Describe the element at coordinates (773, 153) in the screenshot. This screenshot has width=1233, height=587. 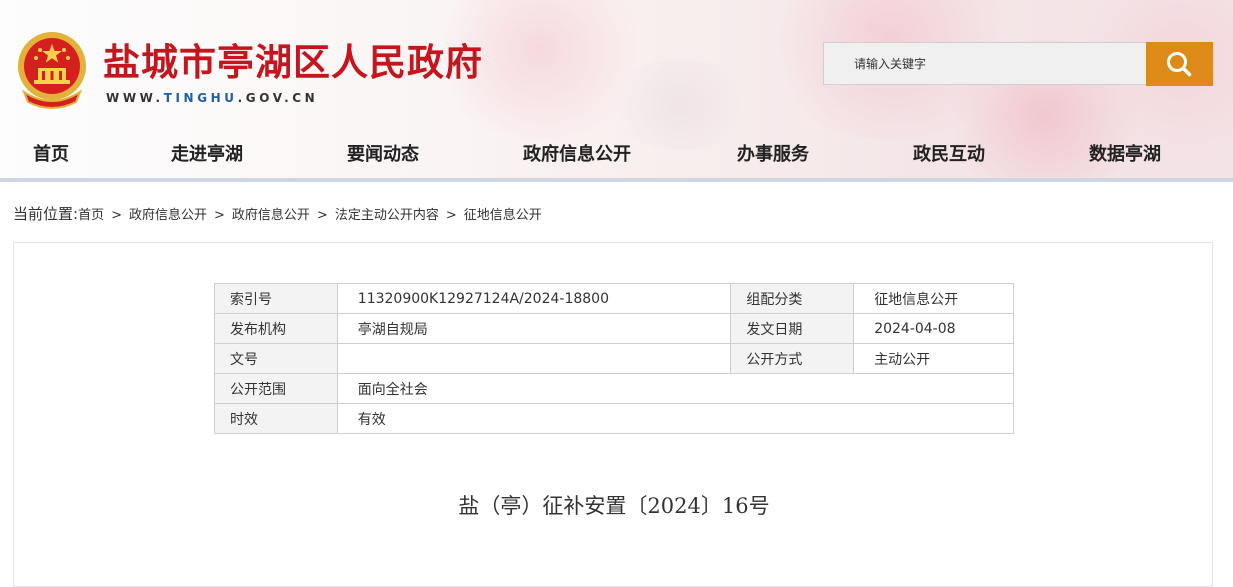
I see `nav-item-services: 办事服务` at that location.